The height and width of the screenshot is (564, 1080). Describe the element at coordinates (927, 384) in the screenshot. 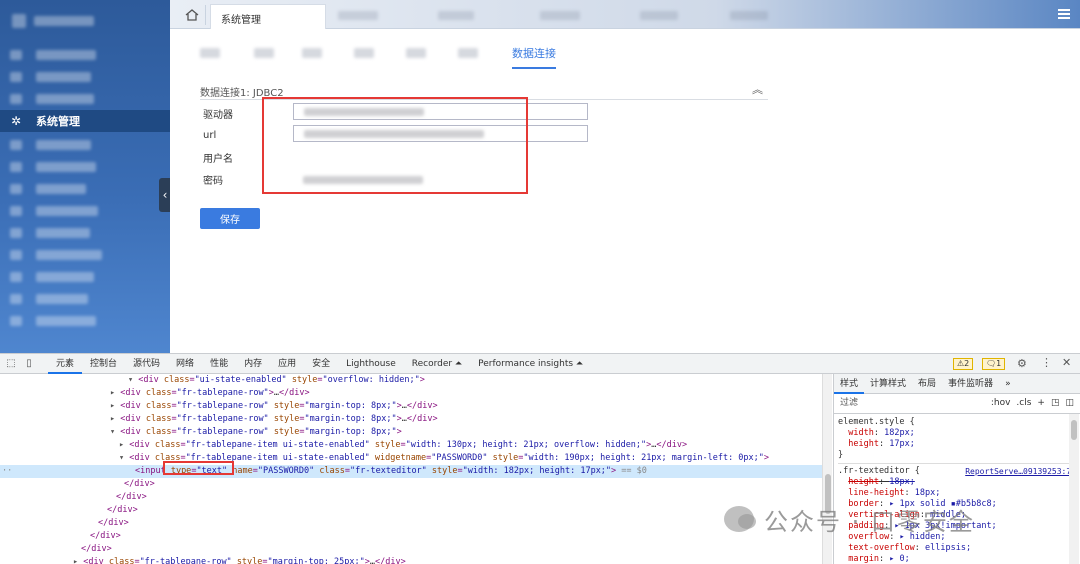

I see `styles-tab: 布局` at that location.